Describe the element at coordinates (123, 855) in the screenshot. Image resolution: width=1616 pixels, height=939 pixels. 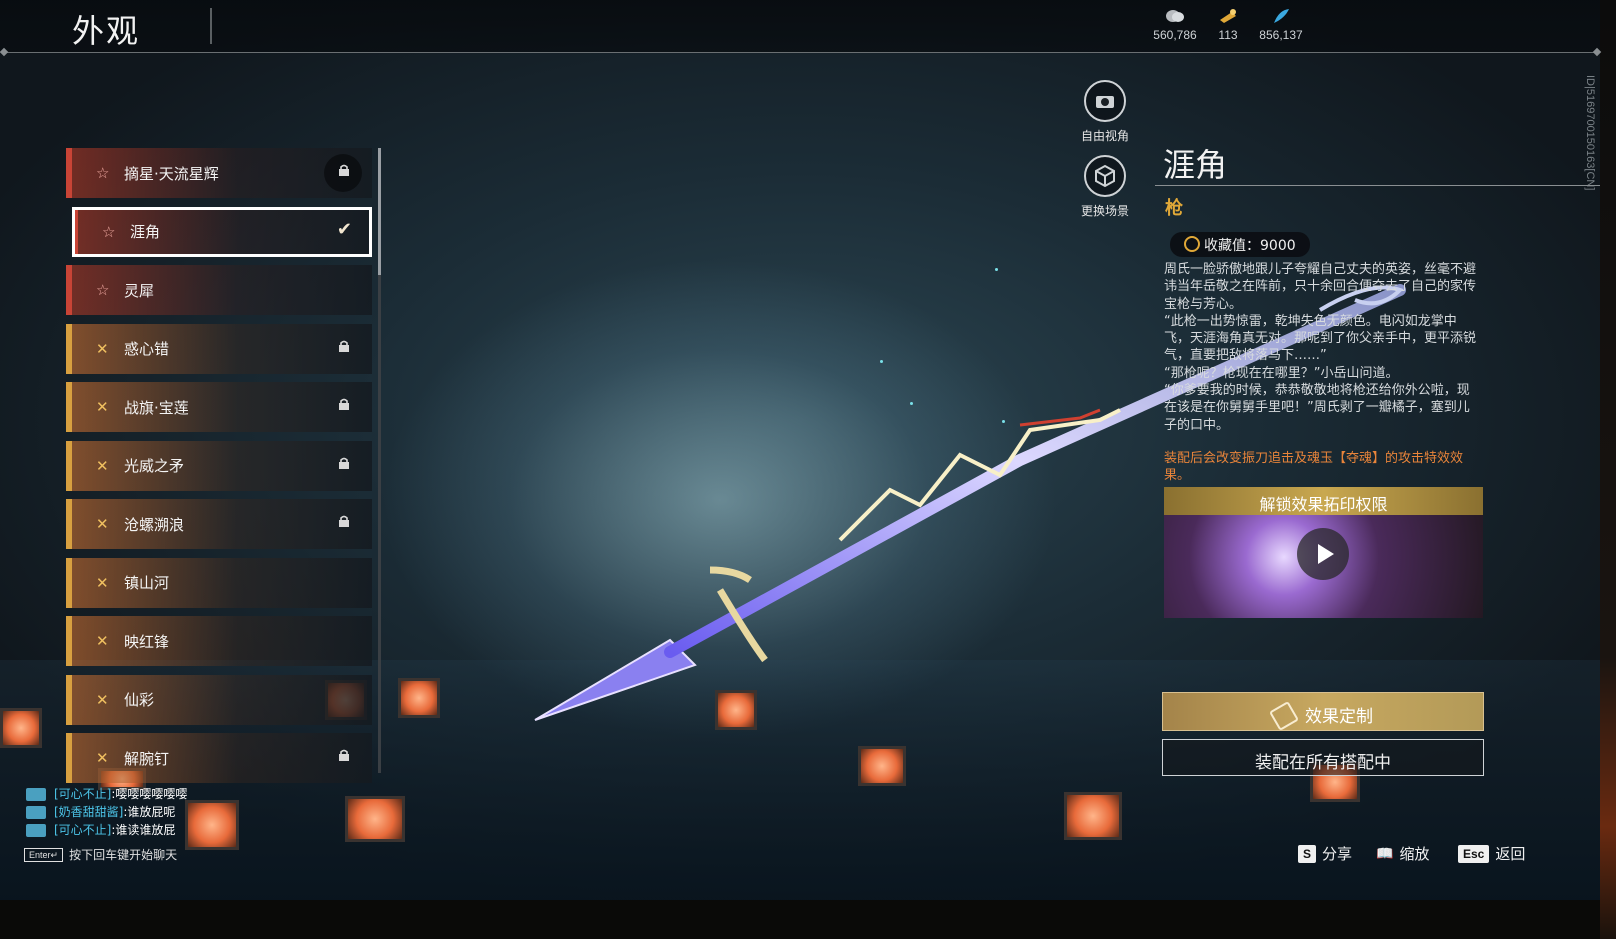
I see `chat-hint-text: 按下回车键开始聊天` at that location.